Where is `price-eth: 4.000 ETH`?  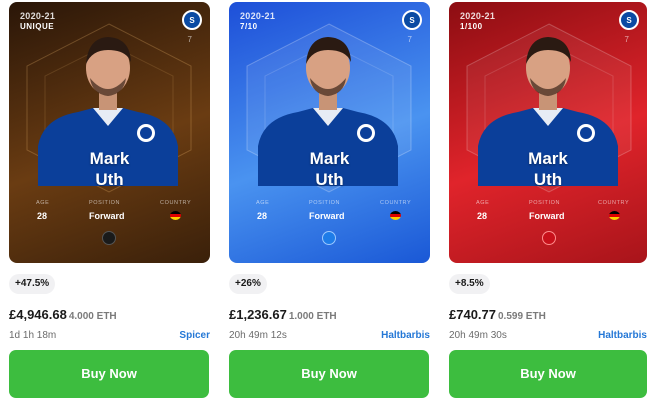
price-eth: 4.000 ETH is located at coordinates (92, 316).